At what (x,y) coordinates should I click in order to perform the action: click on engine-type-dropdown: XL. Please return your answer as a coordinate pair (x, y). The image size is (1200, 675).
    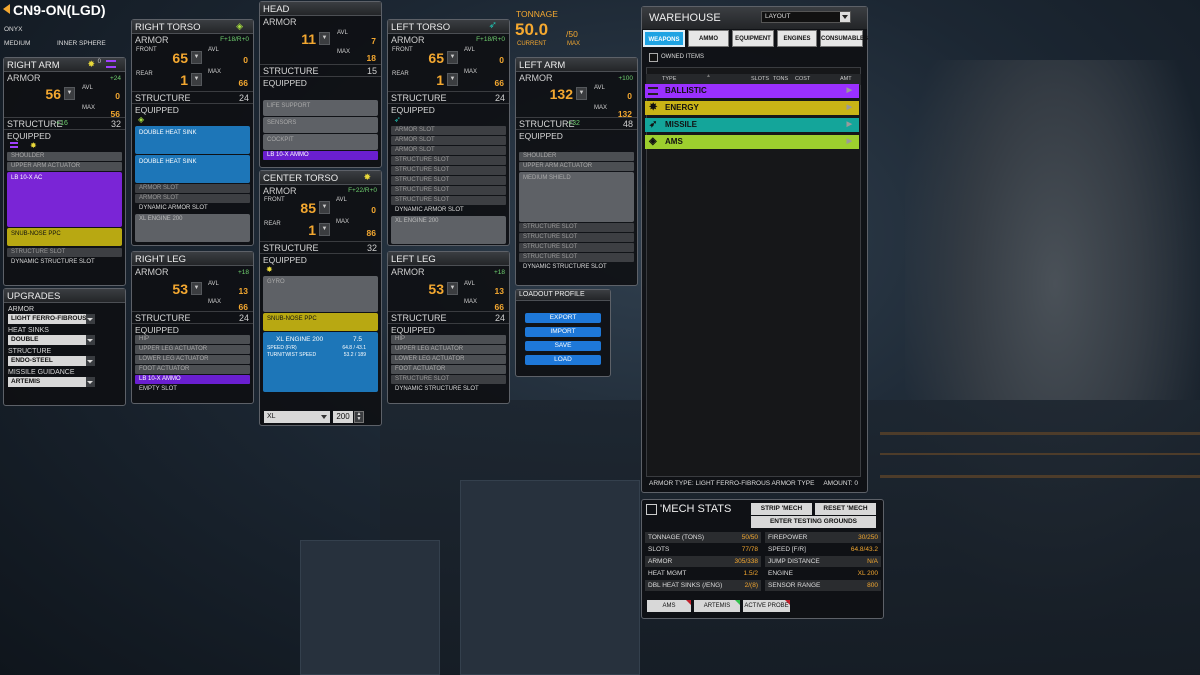
    Looking at the image, I should click on (297, 417).